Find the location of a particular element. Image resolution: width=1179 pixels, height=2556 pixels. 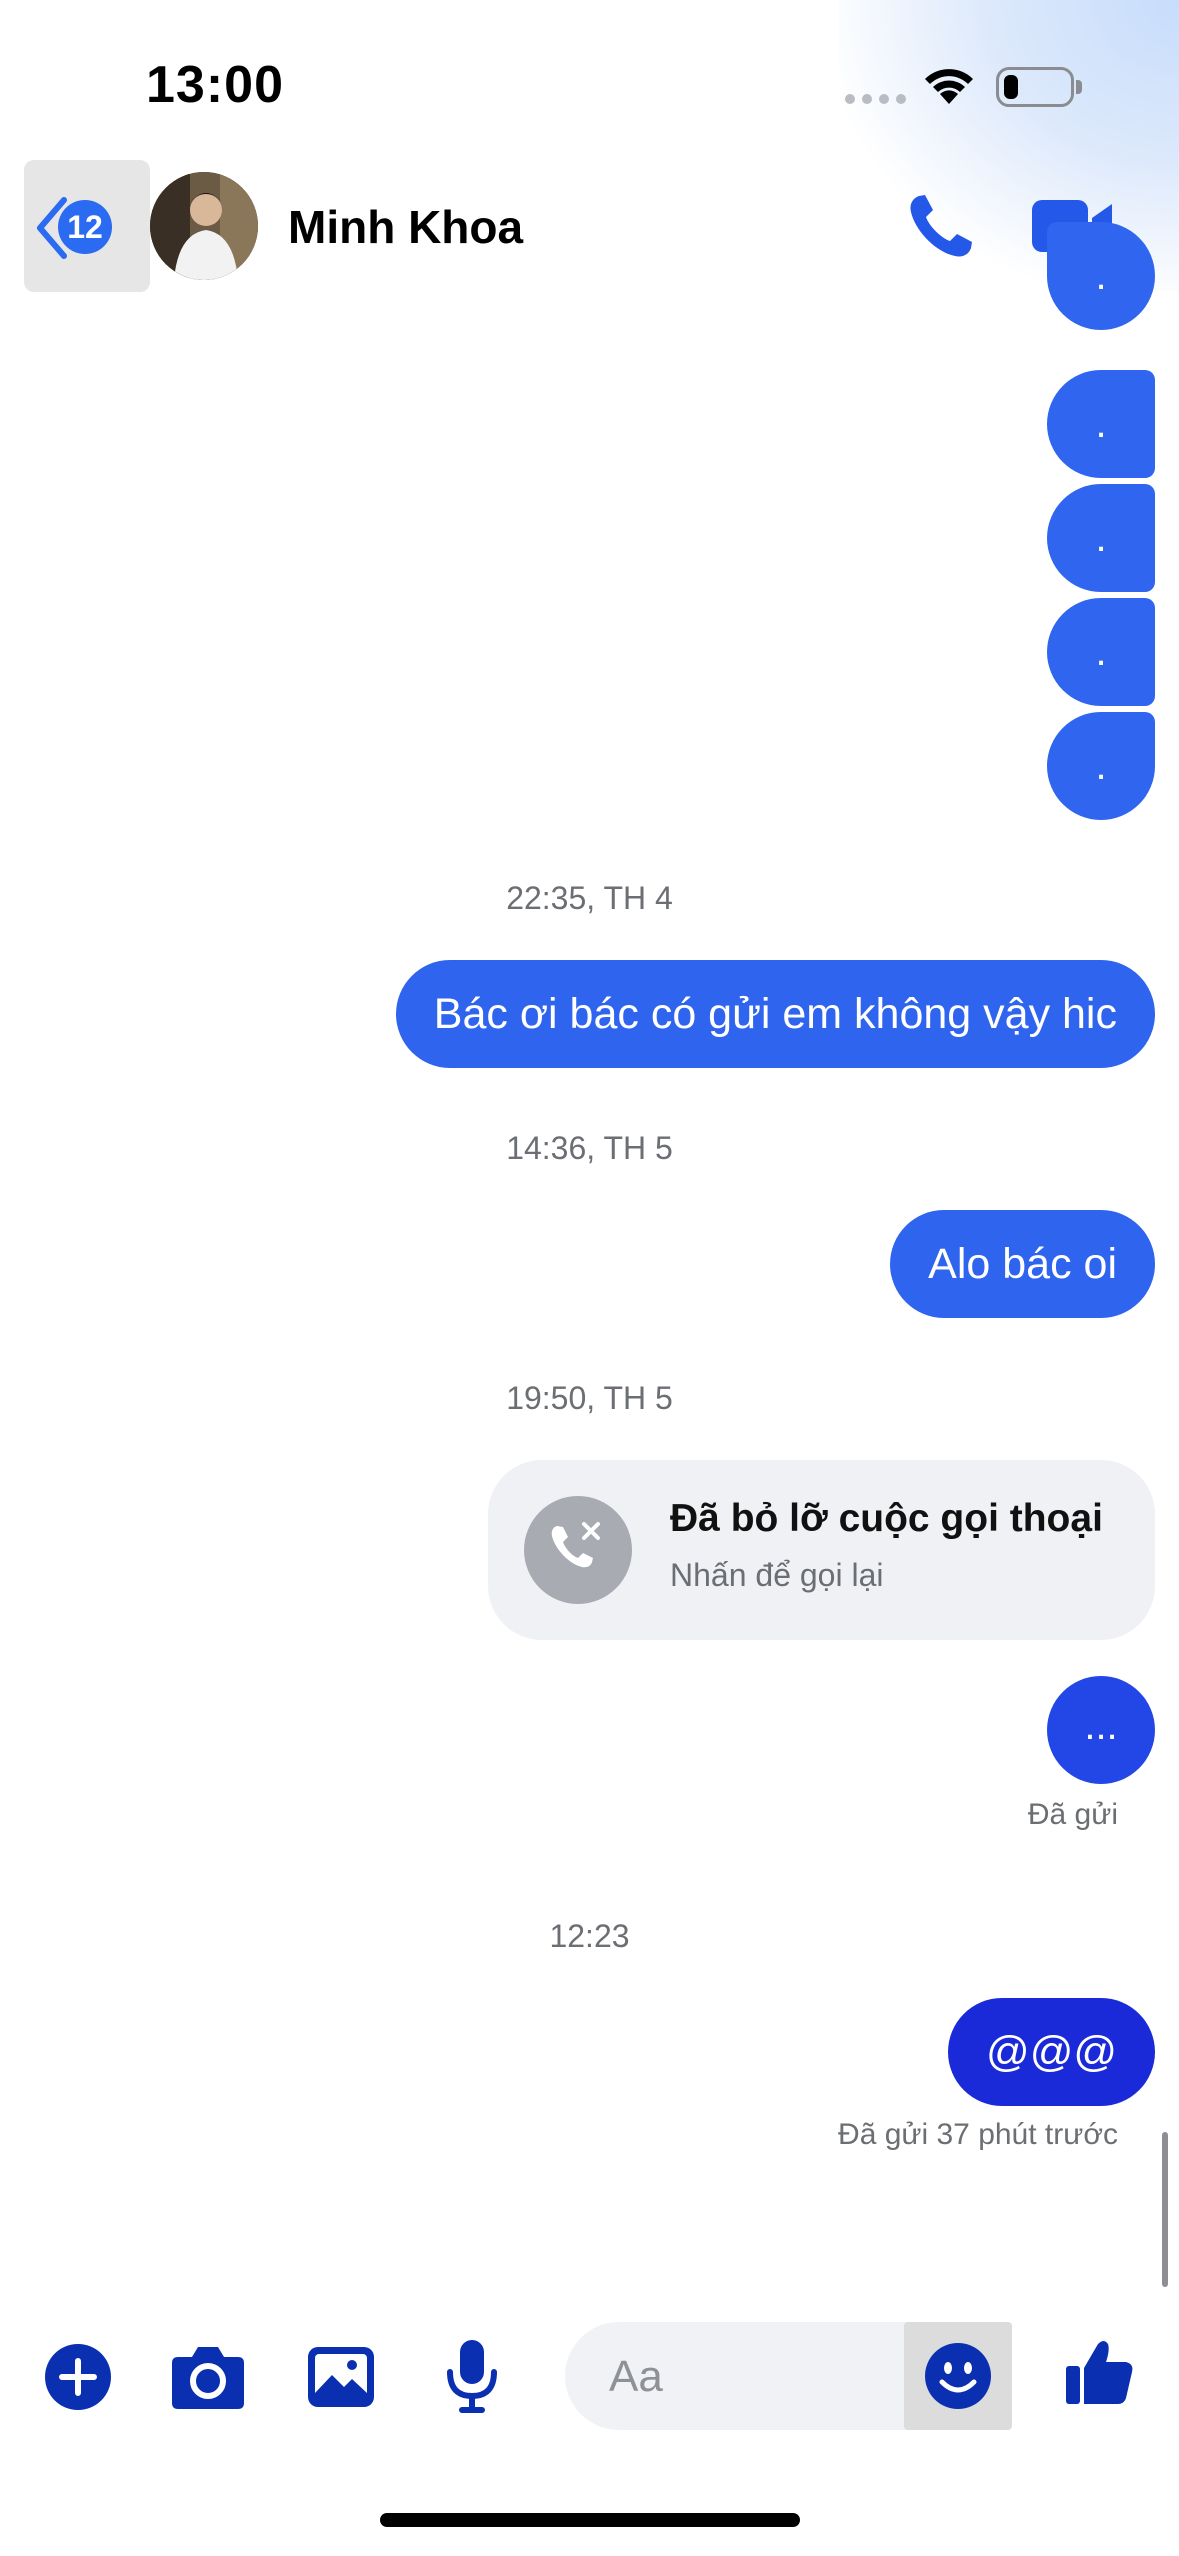

avatar is located at coordinates (204, 226).